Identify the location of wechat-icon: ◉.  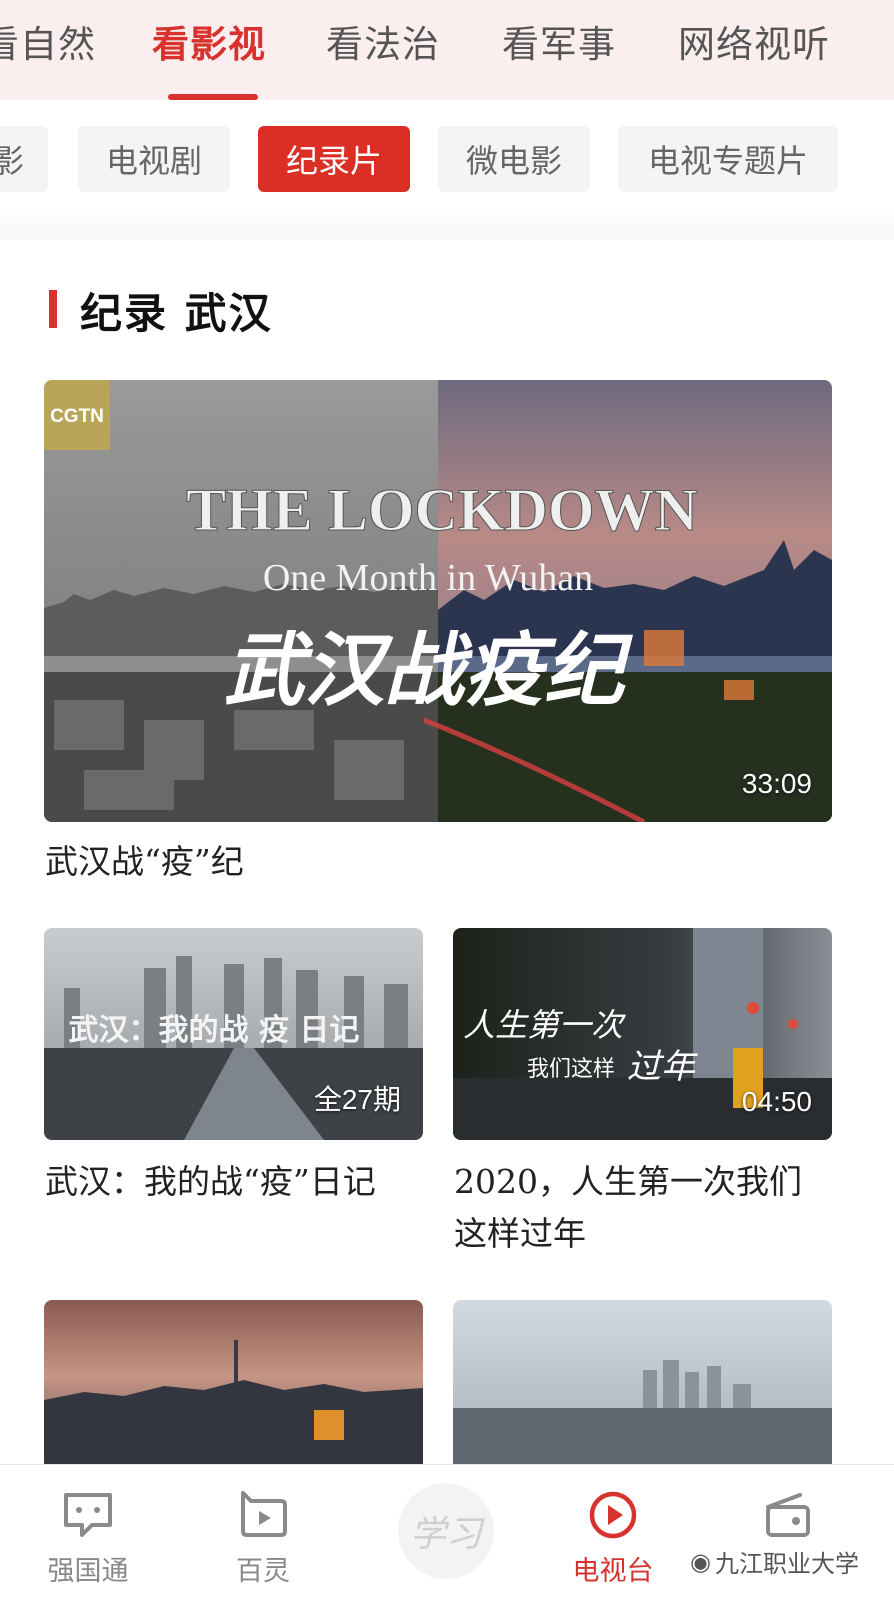
(700, 1561).